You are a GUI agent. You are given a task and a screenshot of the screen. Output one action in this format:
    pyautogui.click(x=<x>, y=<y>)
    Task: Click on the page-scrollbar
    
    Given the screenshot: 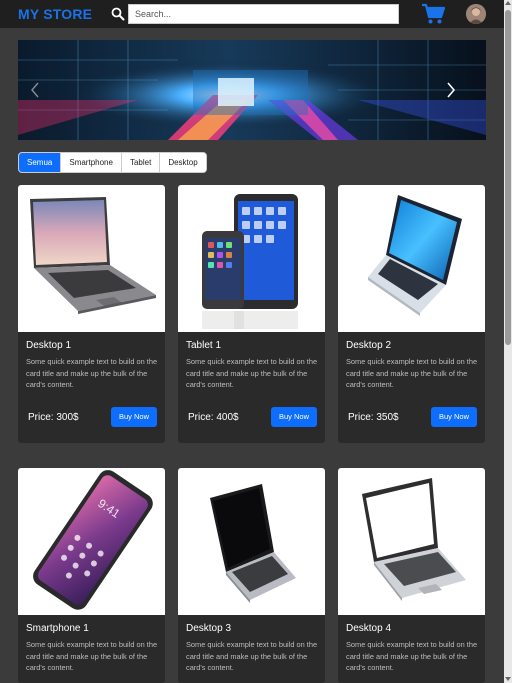 What is the action you would take?
    pyautogui.click(x=508, y=341)
    